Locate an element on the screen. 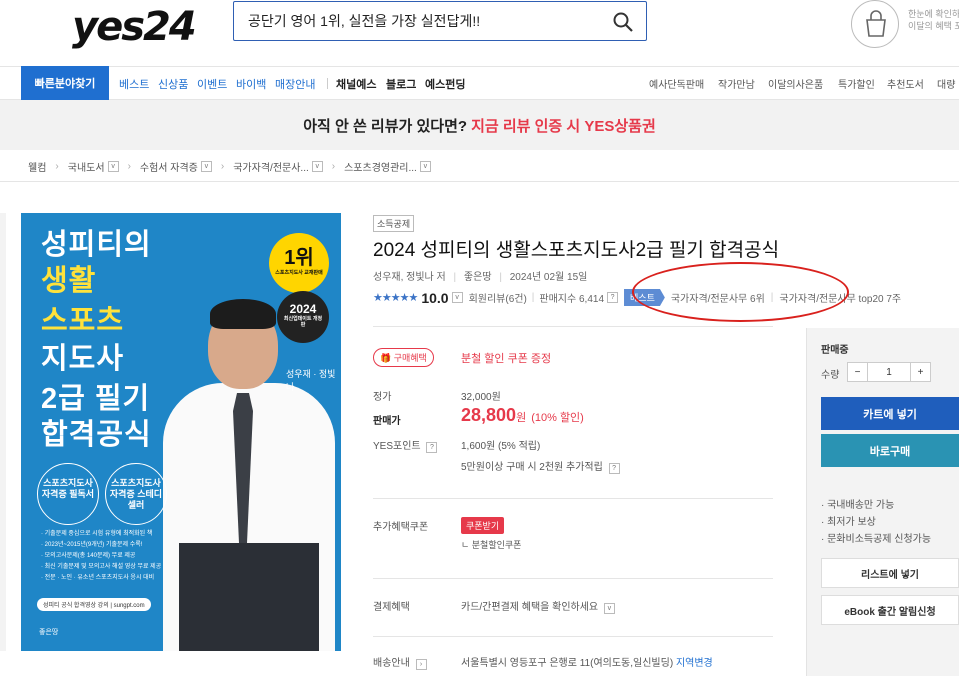 Image resolution: width=959 pixels, height=676 pixels. payment-benefit-label: 결제혜택 is located at coordinates (391, 607).